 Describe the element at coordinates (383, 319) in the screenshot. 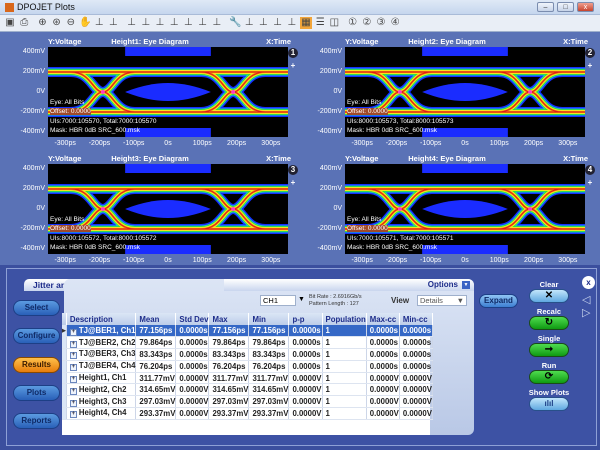

I see `column-header: Max-cc` at that location.